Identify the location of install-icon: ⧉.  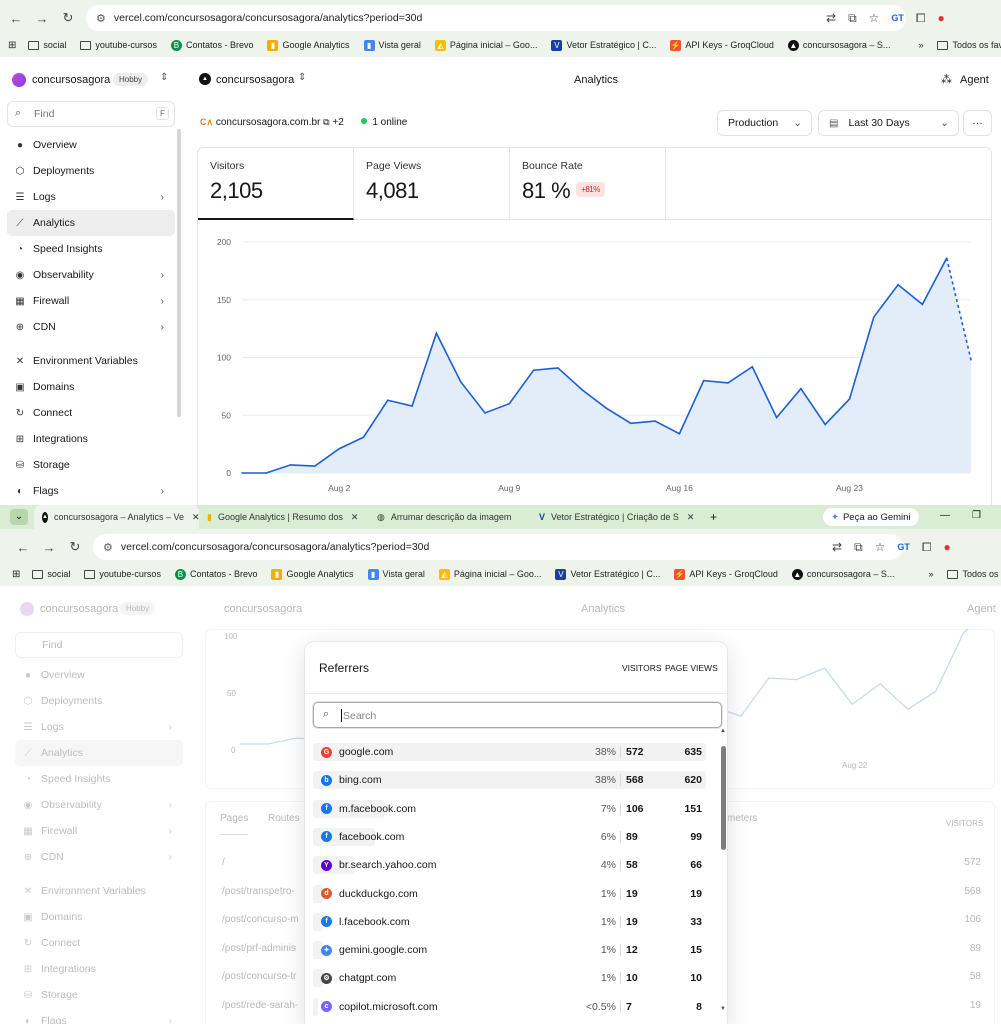
(852, 18).